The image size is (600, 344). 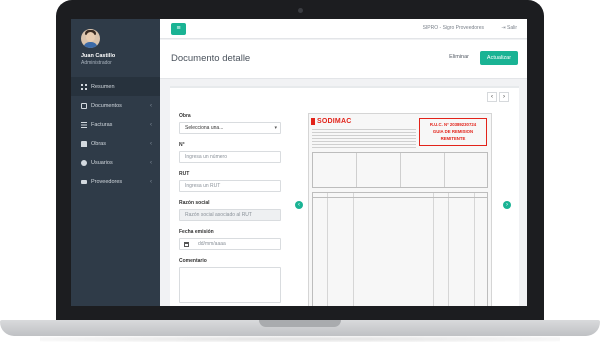 I want to click on document-address-lines, so click(x=364, y=139).